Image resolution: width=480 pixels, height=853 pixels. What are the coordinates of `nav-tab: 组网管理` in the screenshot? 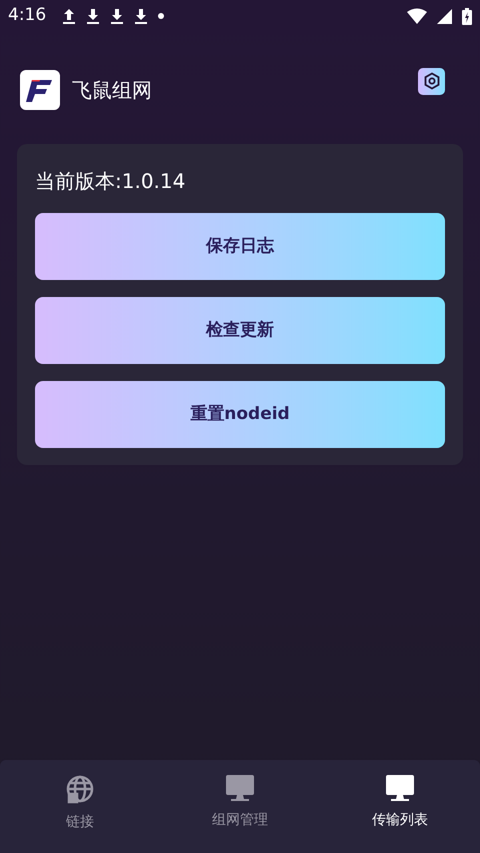 It's located at (240, 806).